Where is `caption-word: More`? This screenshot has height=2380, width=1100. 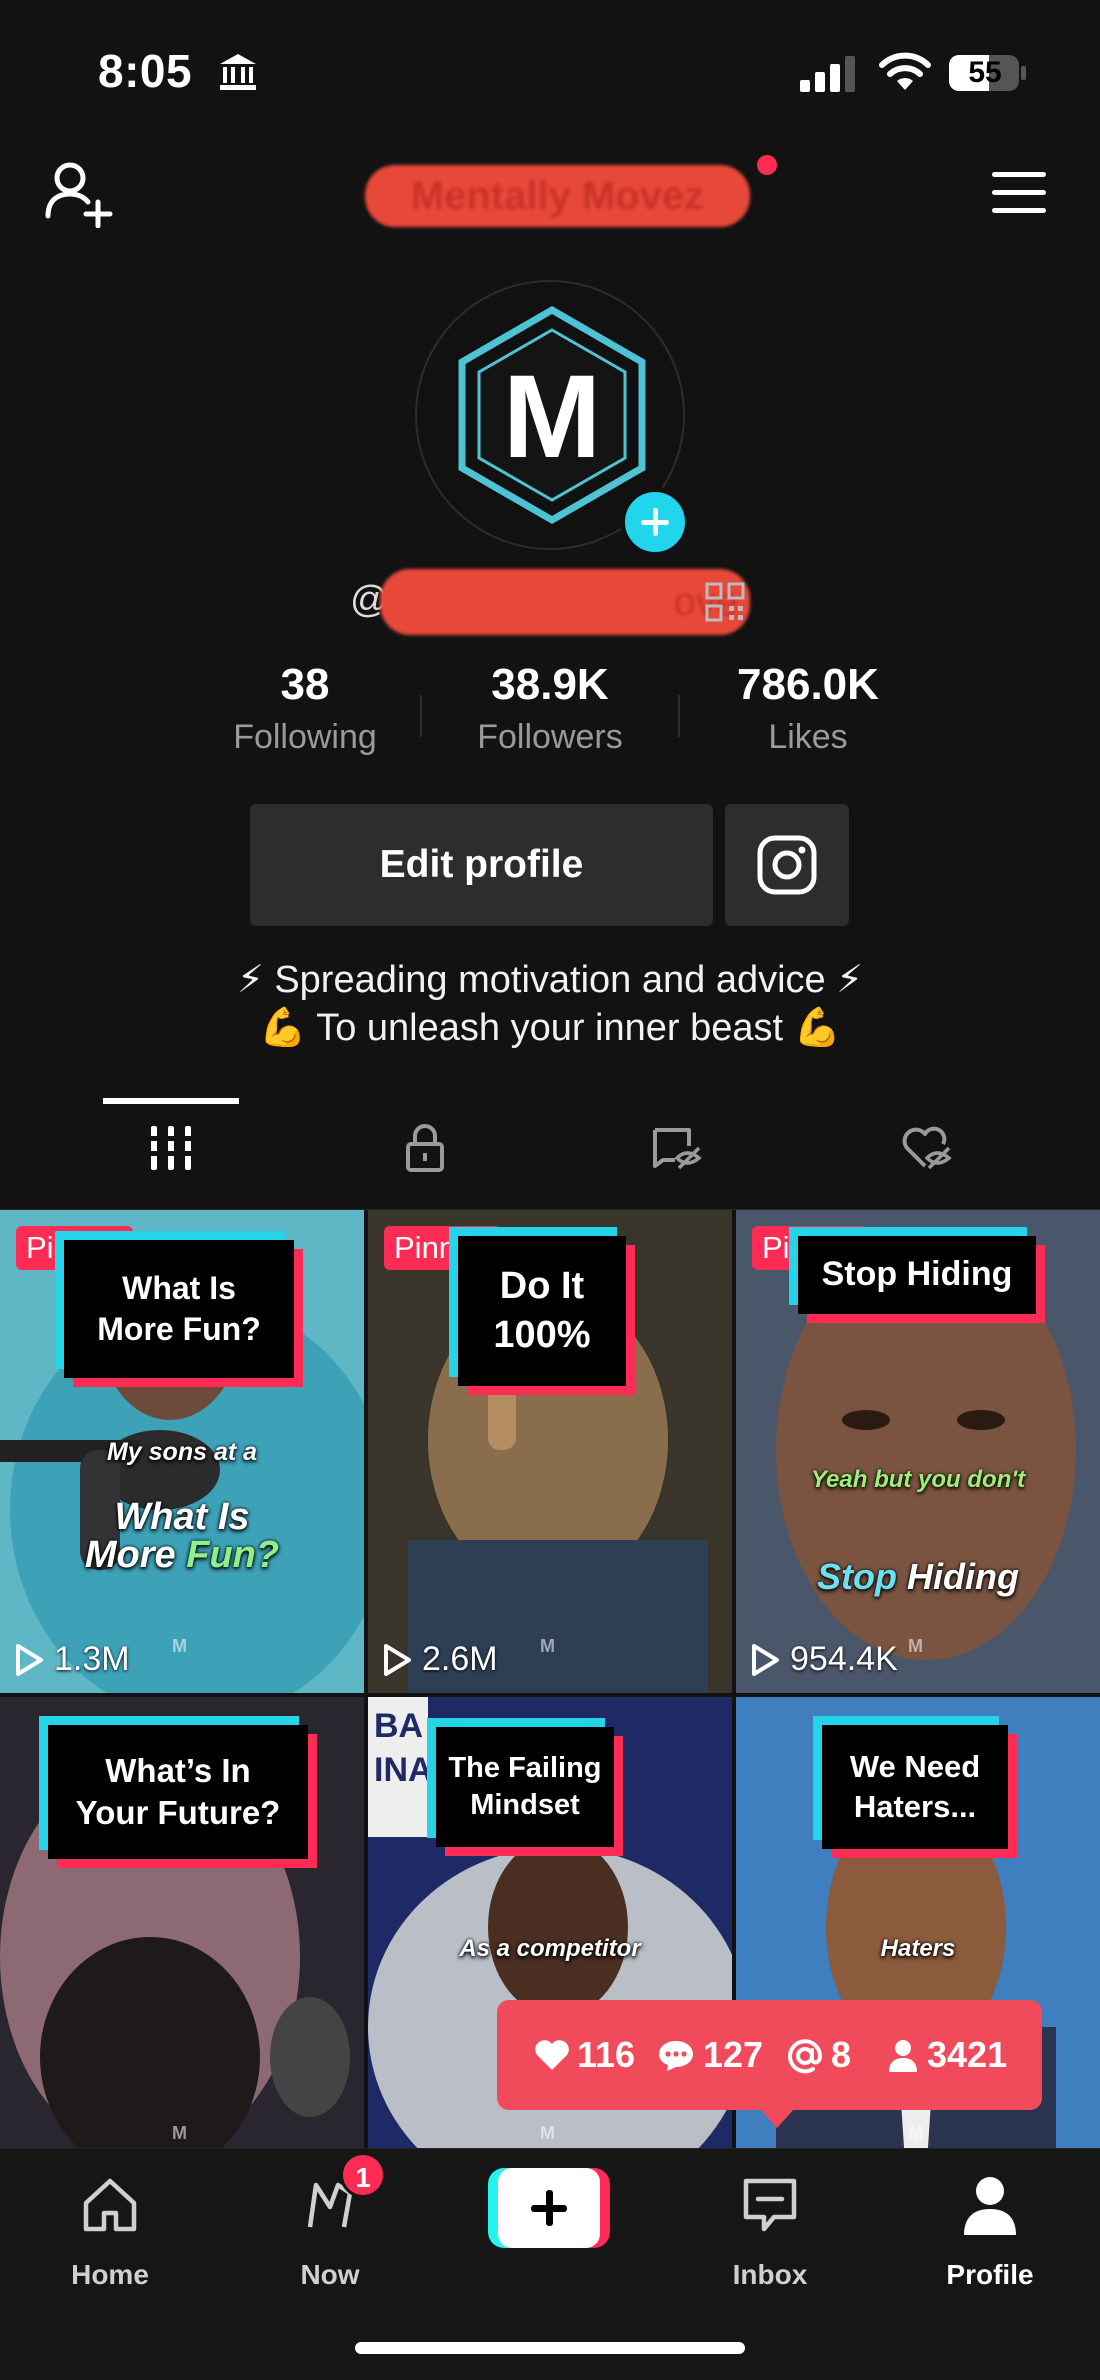 caption-word: More is located at coordinates (135, 1555).